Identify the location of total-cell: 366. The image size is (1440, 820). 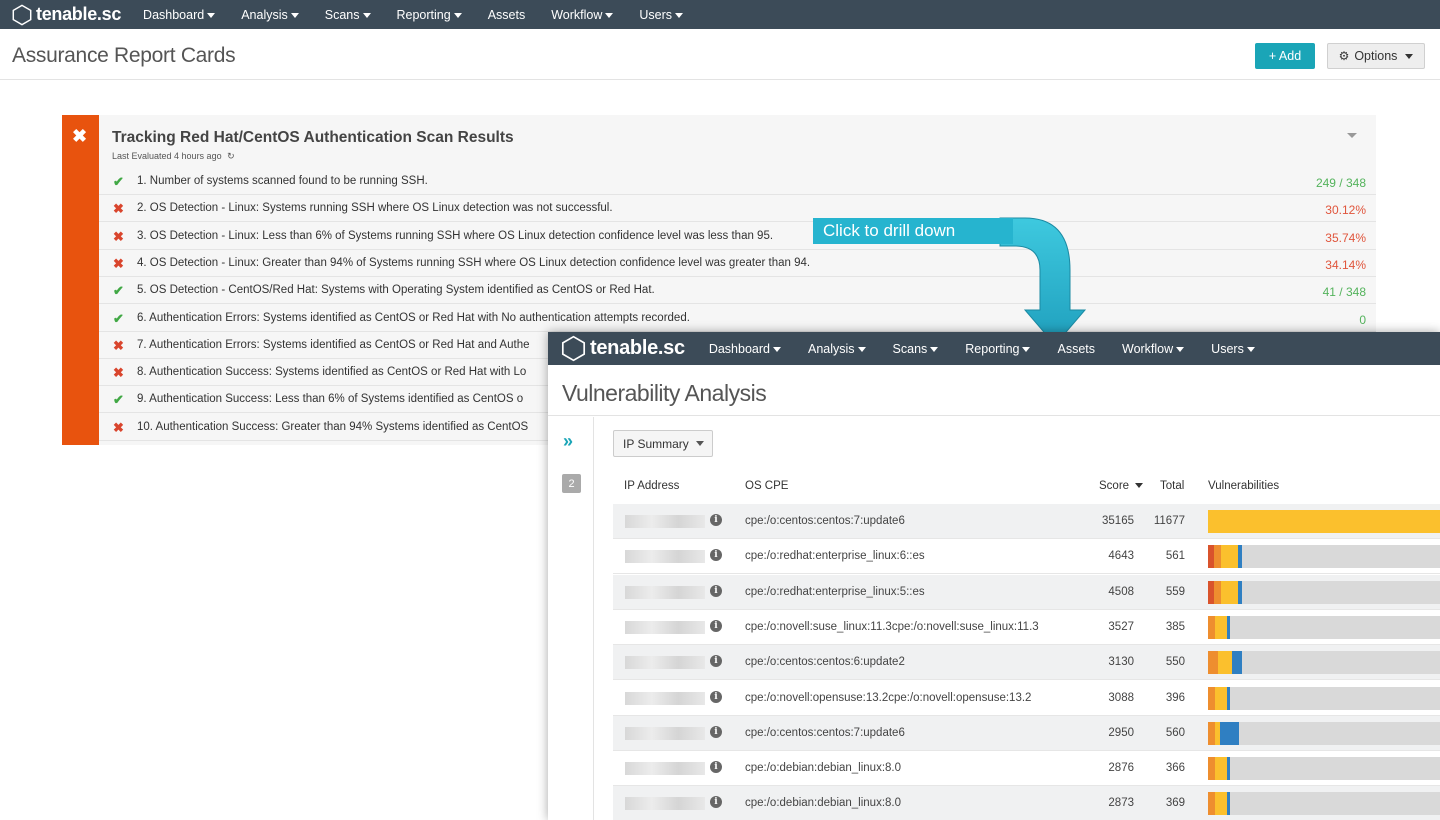
(1165, 768).